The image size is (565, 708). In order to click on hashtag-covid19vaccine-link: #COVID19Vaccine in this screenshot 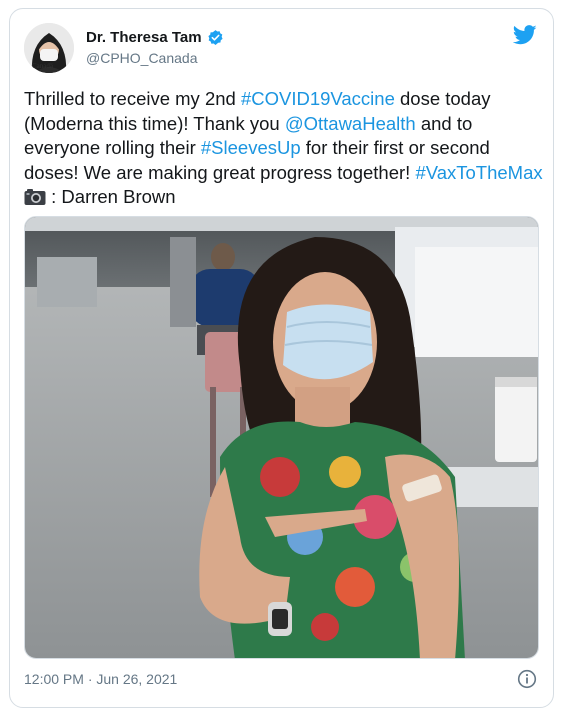, I will do `click(318, 98)`.